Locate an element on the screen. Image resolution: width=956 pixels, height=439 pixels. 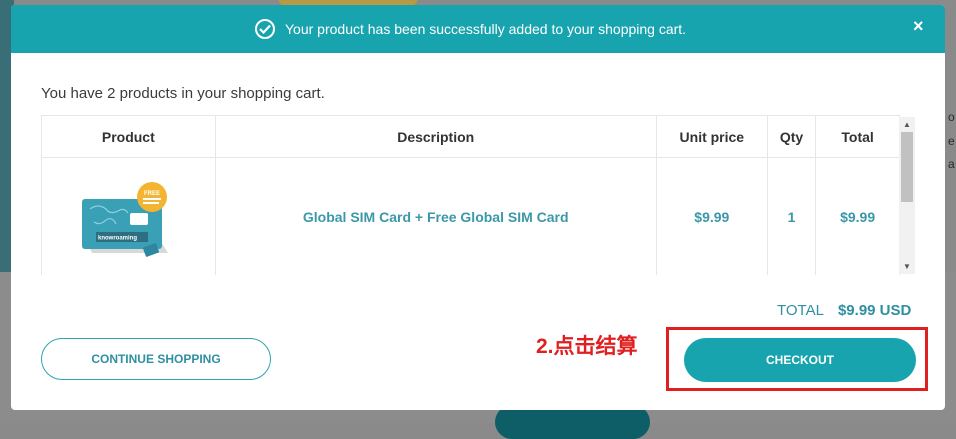
scrollbar-thumb is located at coordinates (907, 167).